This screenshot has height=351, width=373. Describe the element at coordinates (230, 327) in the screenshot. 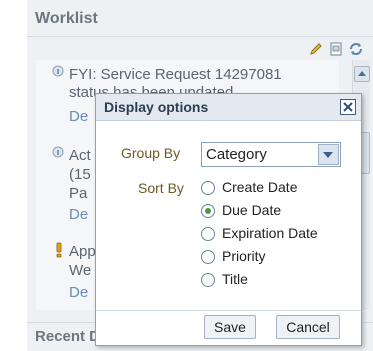

I see `save-button: Save` at that location.